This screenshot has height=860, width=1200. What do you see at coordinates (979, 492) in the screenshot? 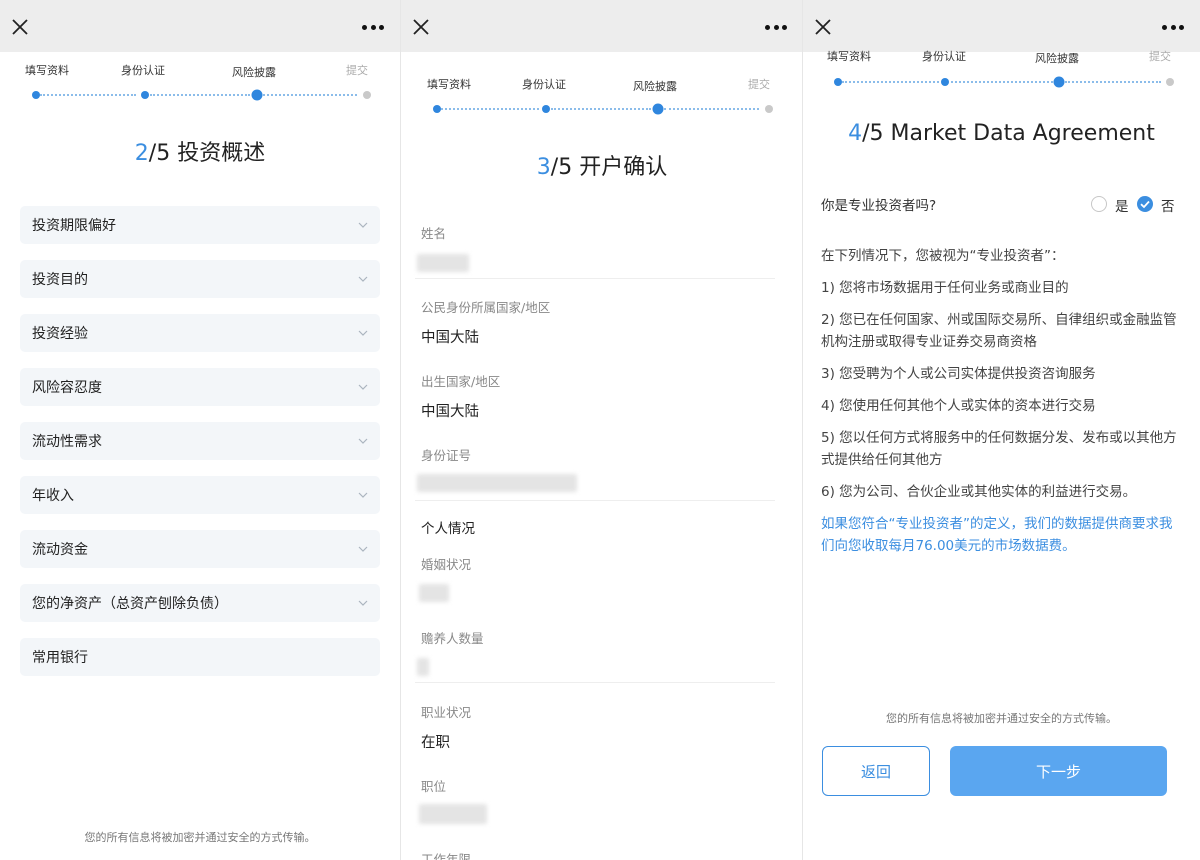
I see `condition-item: 6) 您为公司、合伙企业或其他实体的利益进行交易。` at bounding box center [979, 492].